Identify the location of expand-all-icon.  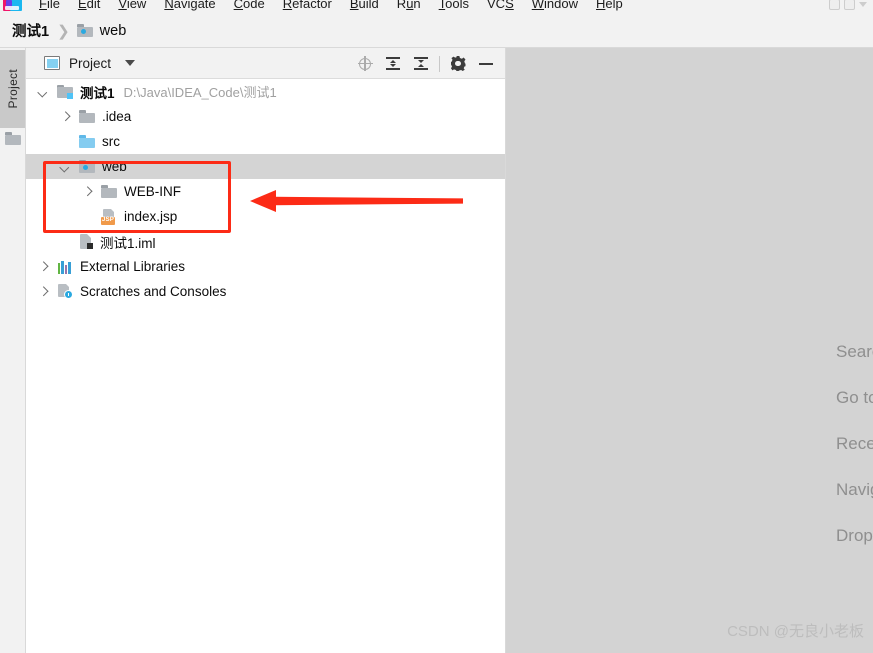
(393, 64).